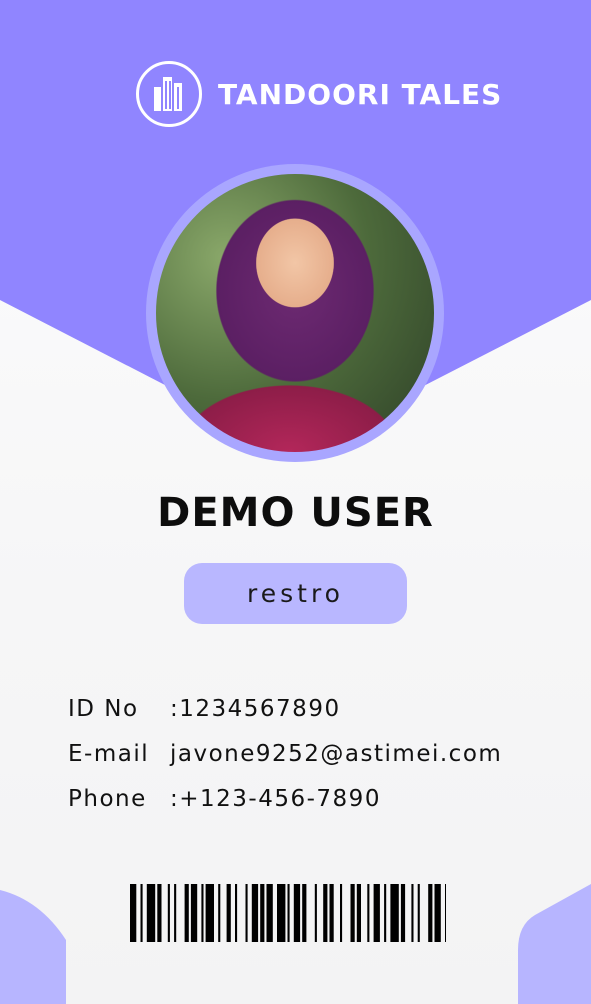 This screenshot has width=591, height=1004. What do you see at coordinates (255, 708) in the screenshot?
I see `detail-value: :1234567890` at bounding box center [255, 708].